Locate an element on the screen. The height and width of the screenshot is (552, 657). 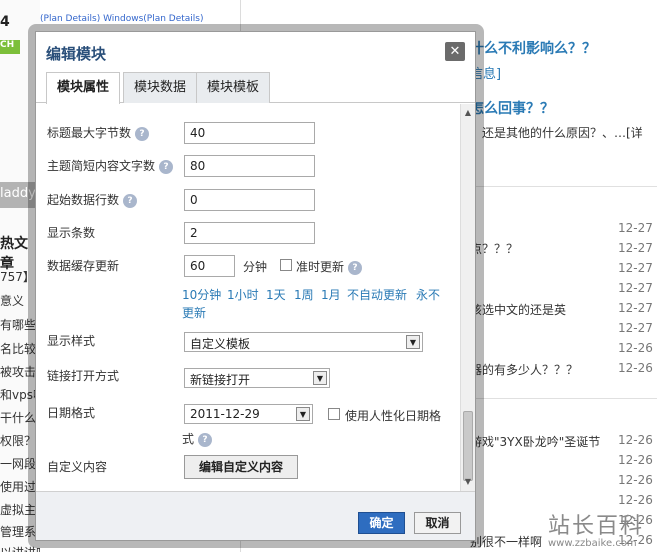
watermark-logo: 站长百科 www.zzbaike.com is located at coordinates (596, 528).